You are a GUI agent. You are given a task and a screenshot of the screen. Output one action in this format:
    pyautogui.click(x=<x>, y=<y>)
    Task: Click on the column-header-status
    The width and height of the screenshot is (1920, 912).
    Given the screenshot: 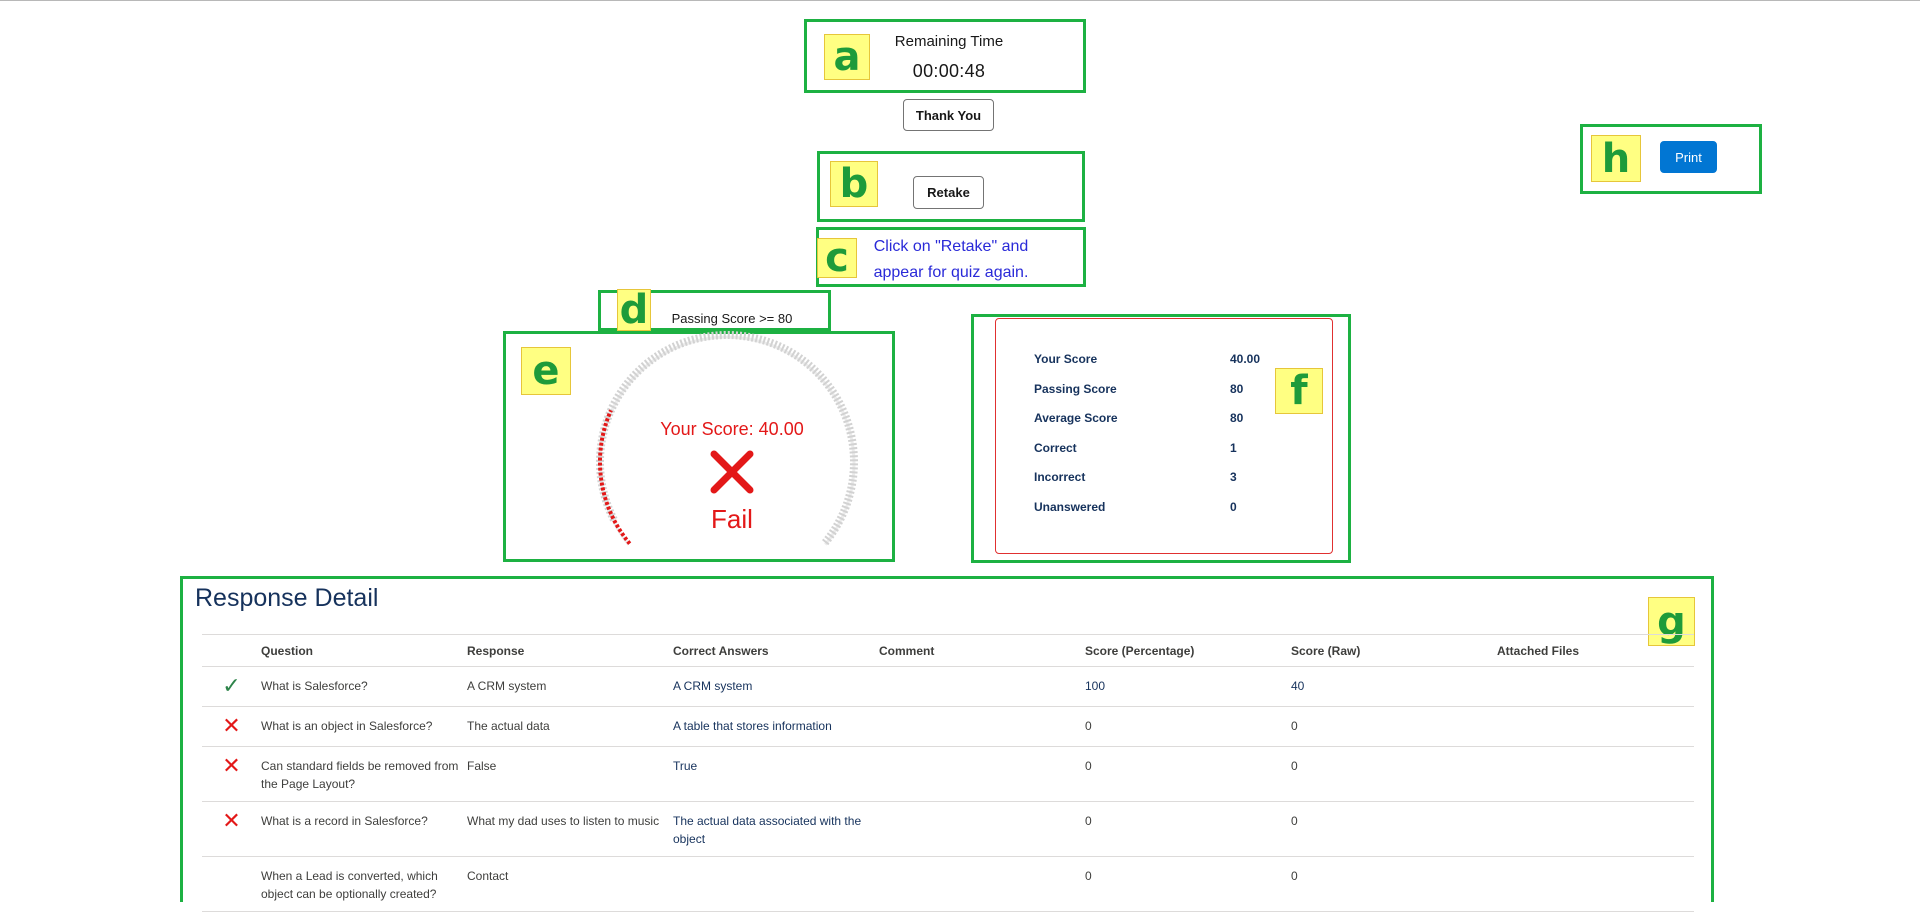 What is the action you would take?
    pyautogui.click(x=231, y=650)
    